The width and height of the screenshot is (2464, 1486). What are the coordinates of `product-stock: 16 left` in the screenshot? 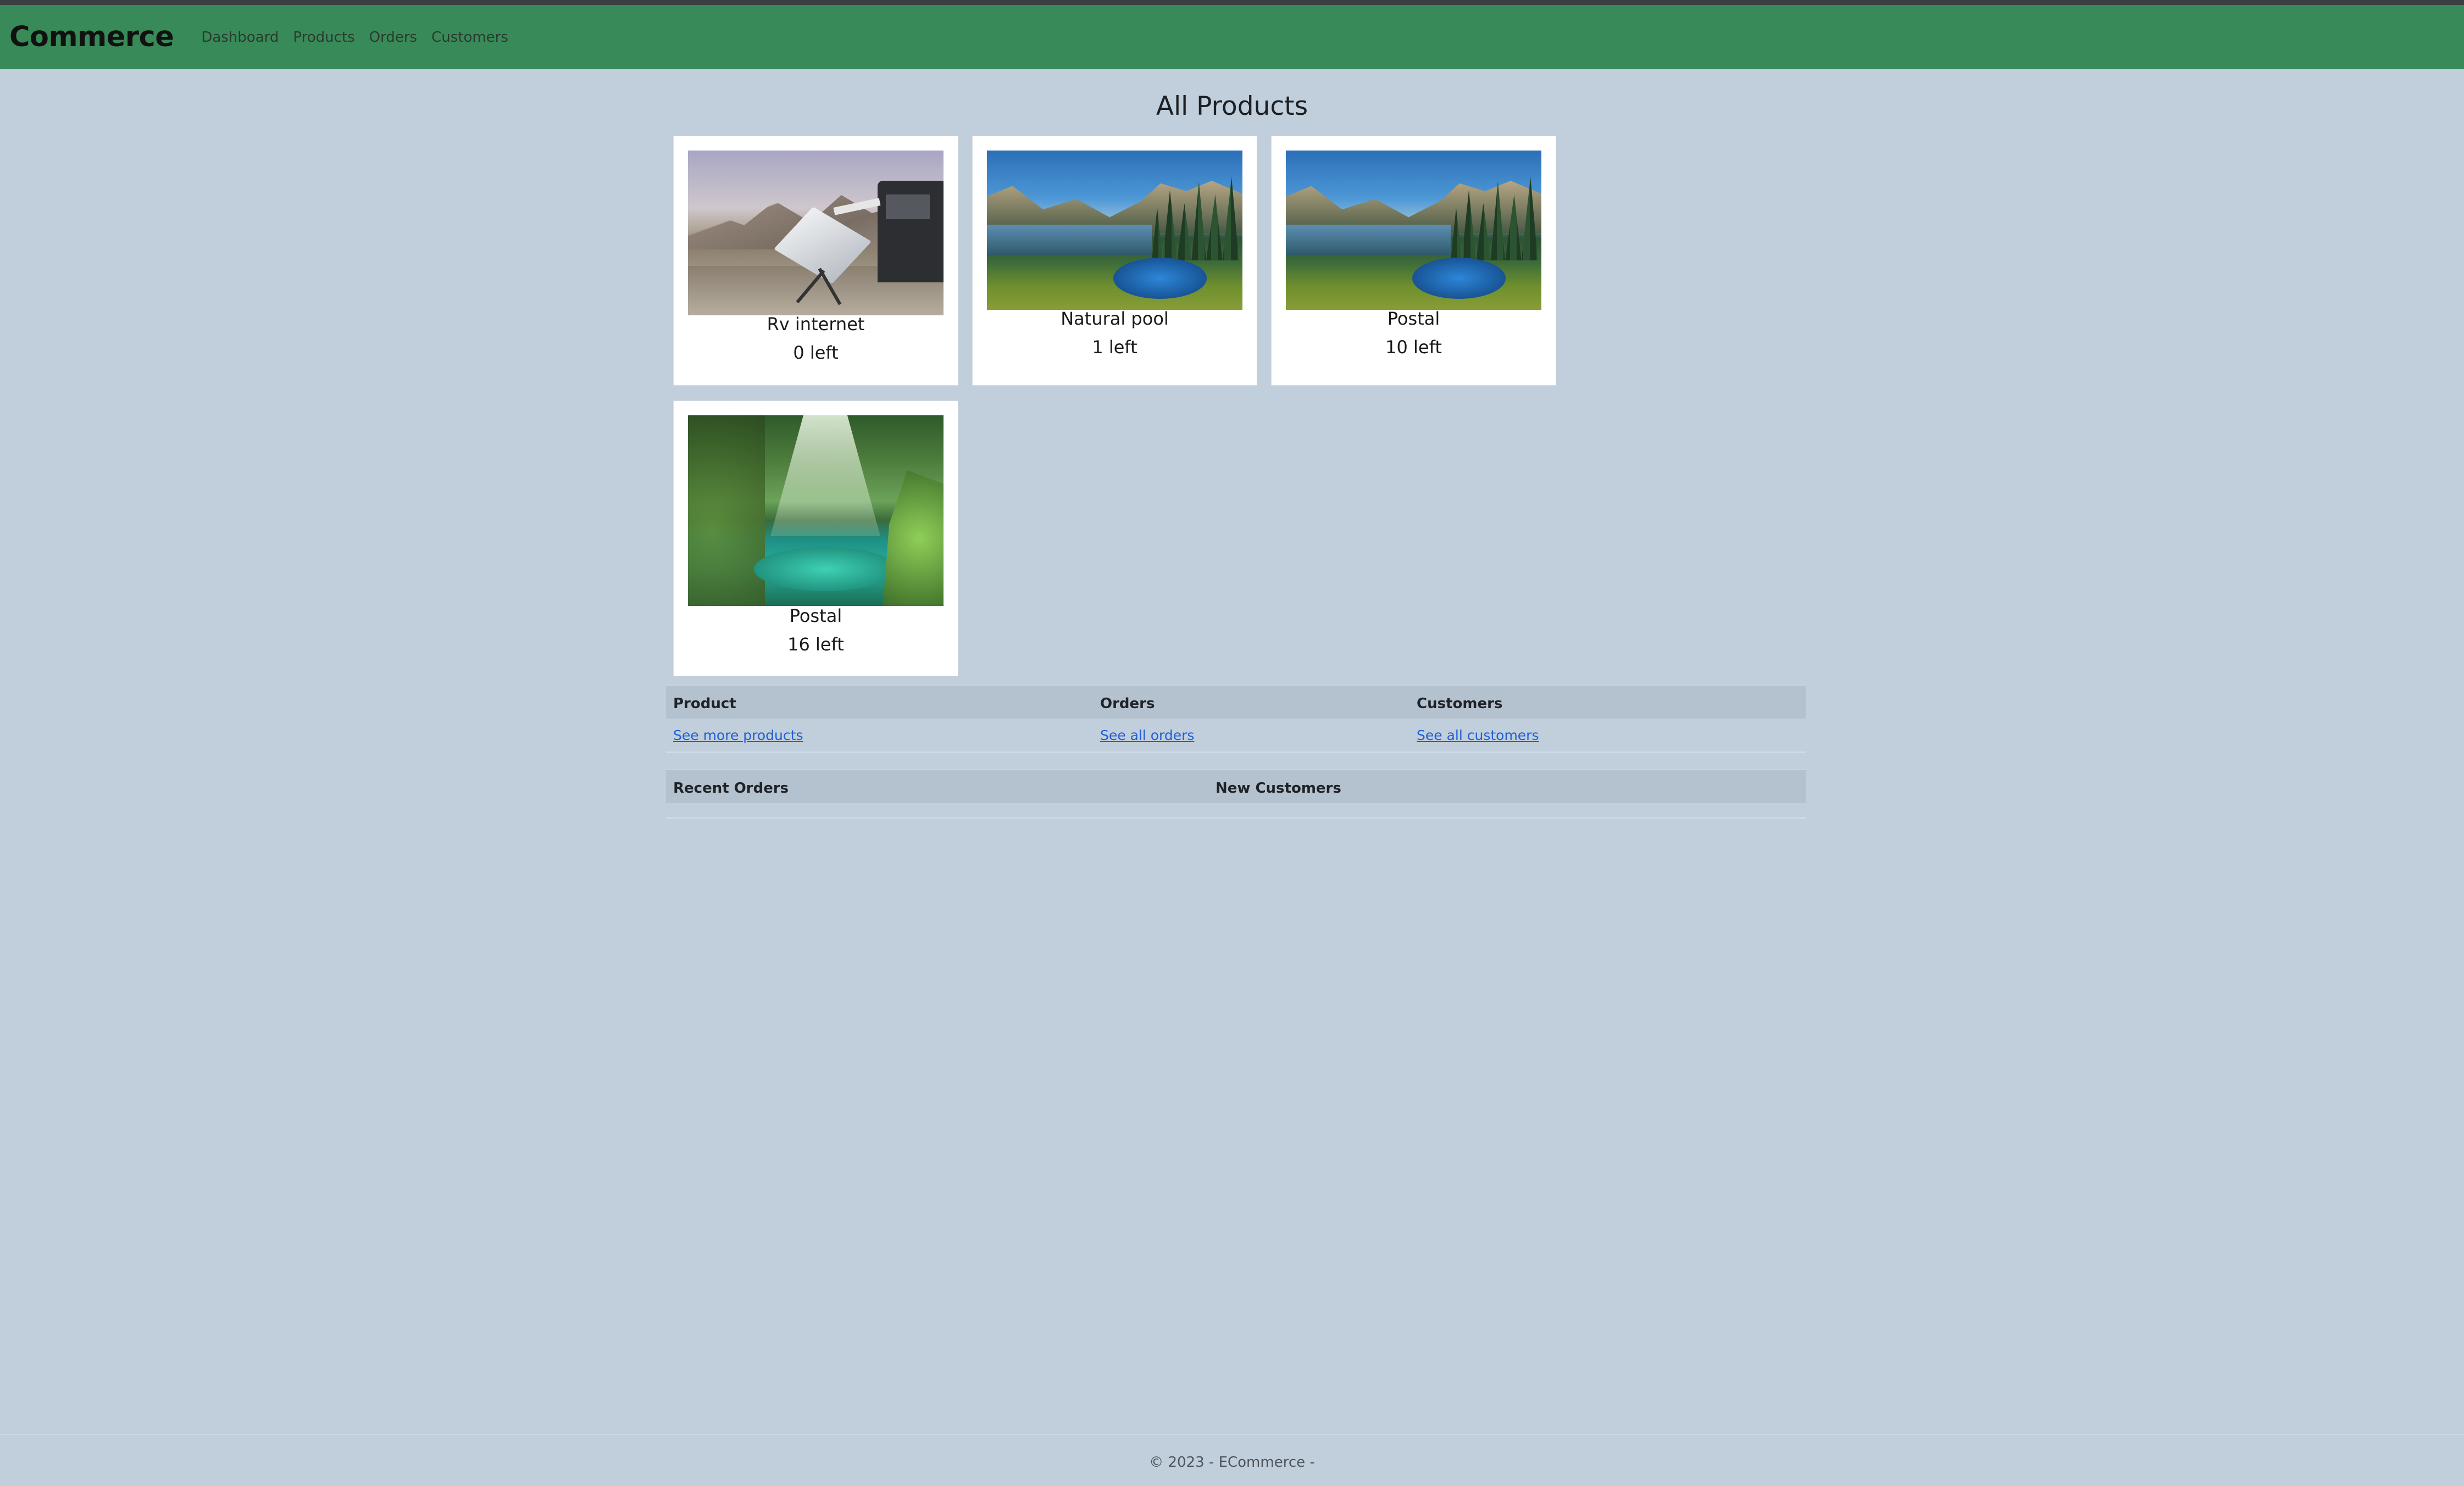 It's located at (815, 645).